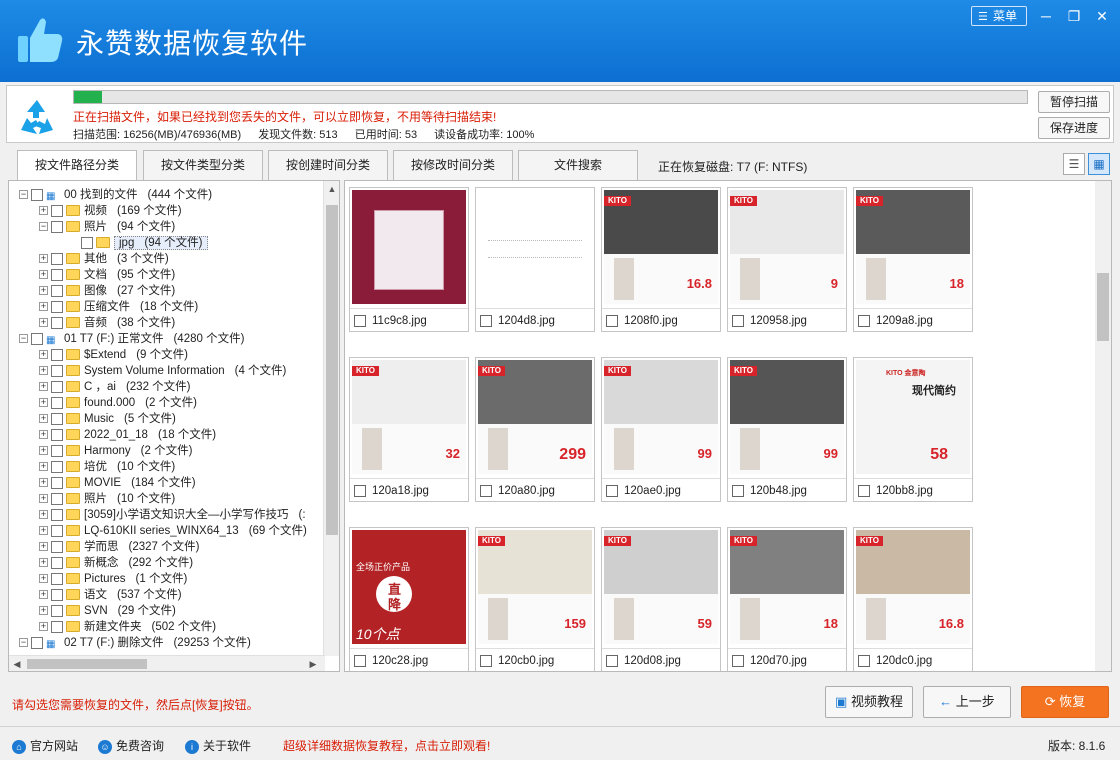  Describe the element at coordinates (1065, 702) in the screenshot. I see `recover-button: ⟳ 恢复` at that location.